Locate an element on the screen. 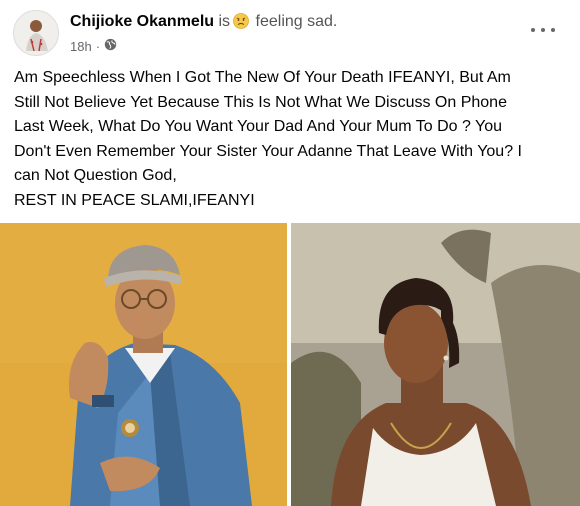 The height and width of the screenshot is (506, 580). feeling-value: sad. is located at coordinates (322, 21).